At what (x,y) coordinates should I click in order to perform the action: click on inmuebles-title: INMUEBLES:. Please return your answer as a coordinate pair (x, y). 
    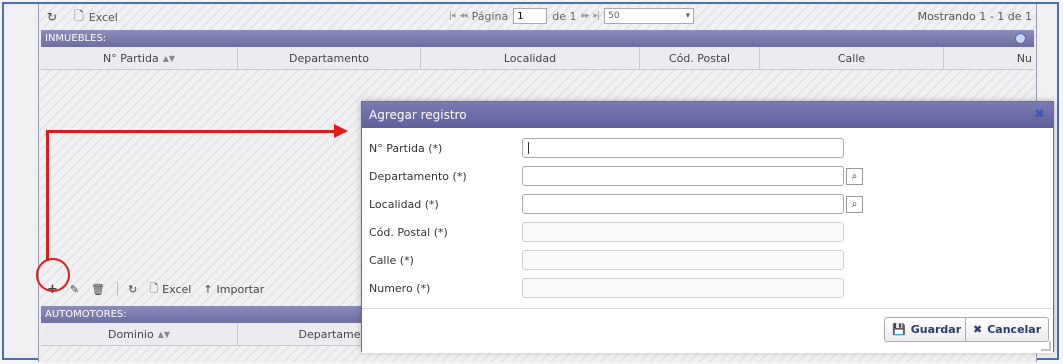
    Looking at the image, I should click on (76, 38).